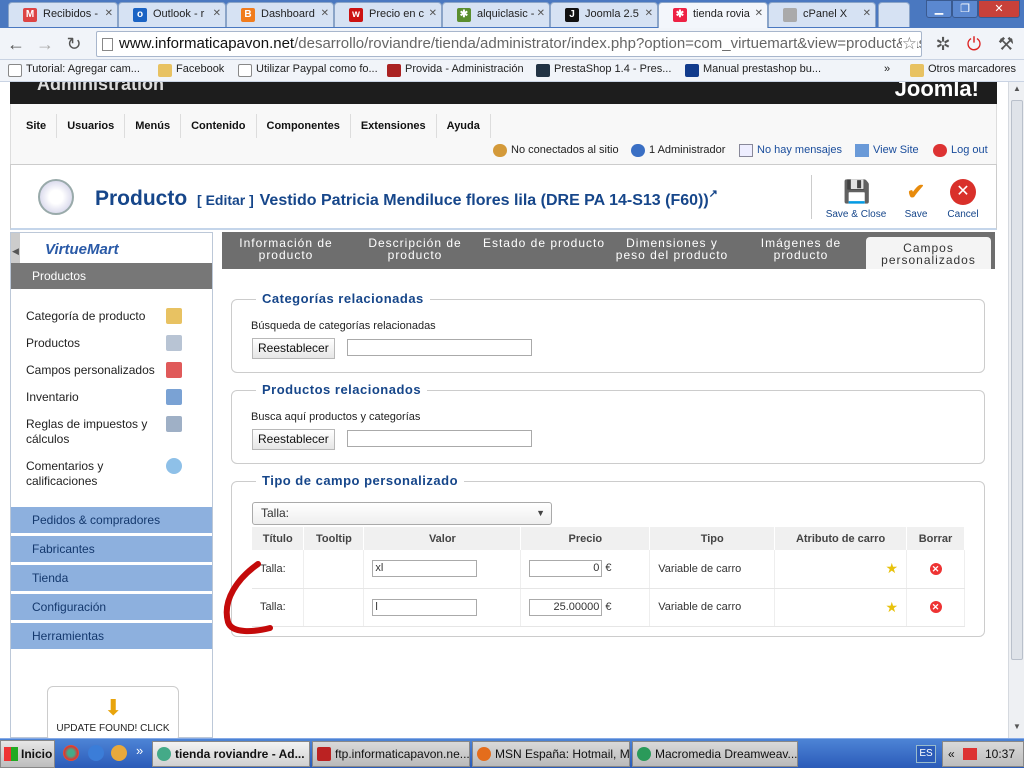 Image resolution: width=1024 pixels, height=768 pixels. I want to click on status-messages: No hay mensajes, so click(790, 150).